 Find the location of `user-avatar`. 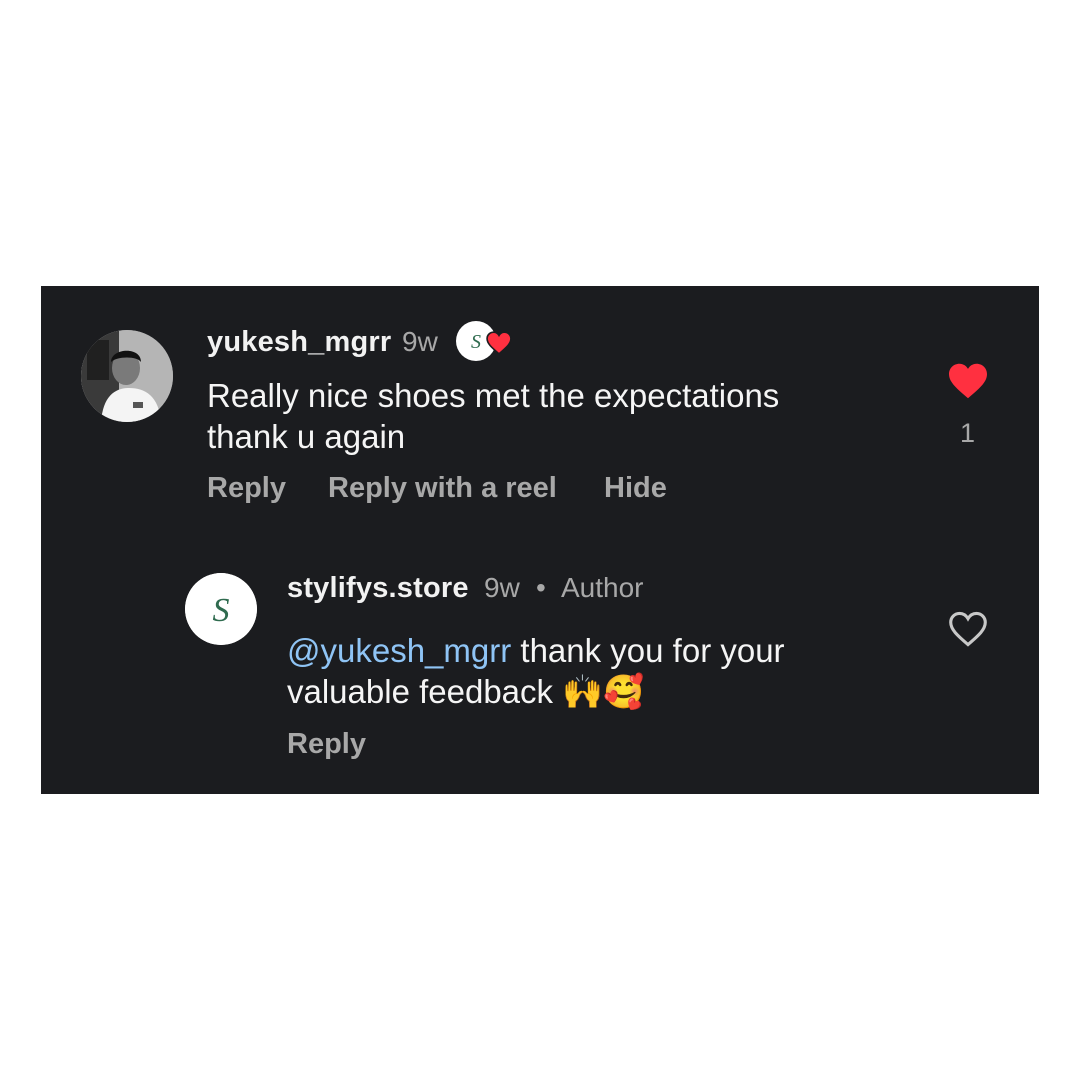

user-avatar is located at coordinates (127, 376).